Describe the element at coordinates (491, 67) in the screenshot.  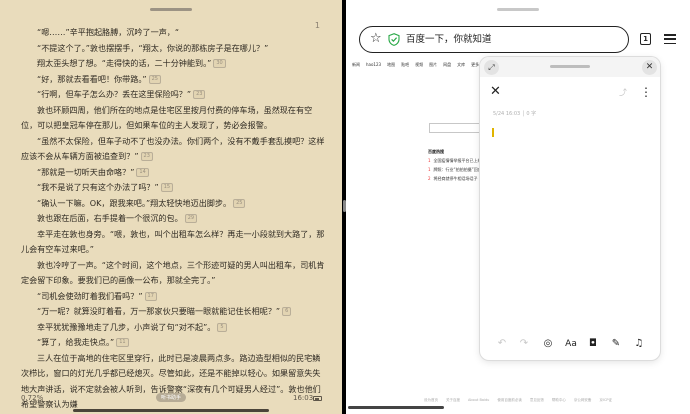
I see `expand-icon: ⤢` at that location.